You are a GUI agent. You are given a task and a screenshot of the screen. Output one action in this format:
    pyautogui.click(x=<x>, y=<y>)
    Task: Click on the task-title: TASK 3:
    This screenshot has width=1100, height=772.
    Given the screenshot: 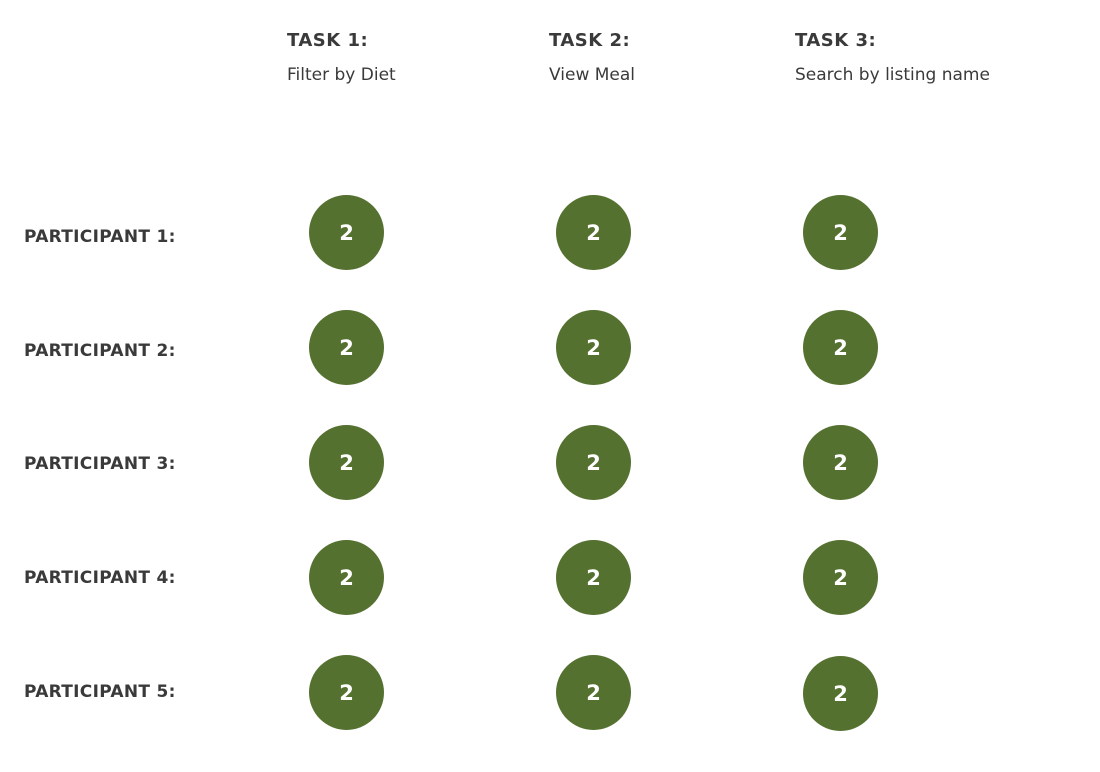 What is the action you would take?
    pyautogui.click(x=836, y=40)
    